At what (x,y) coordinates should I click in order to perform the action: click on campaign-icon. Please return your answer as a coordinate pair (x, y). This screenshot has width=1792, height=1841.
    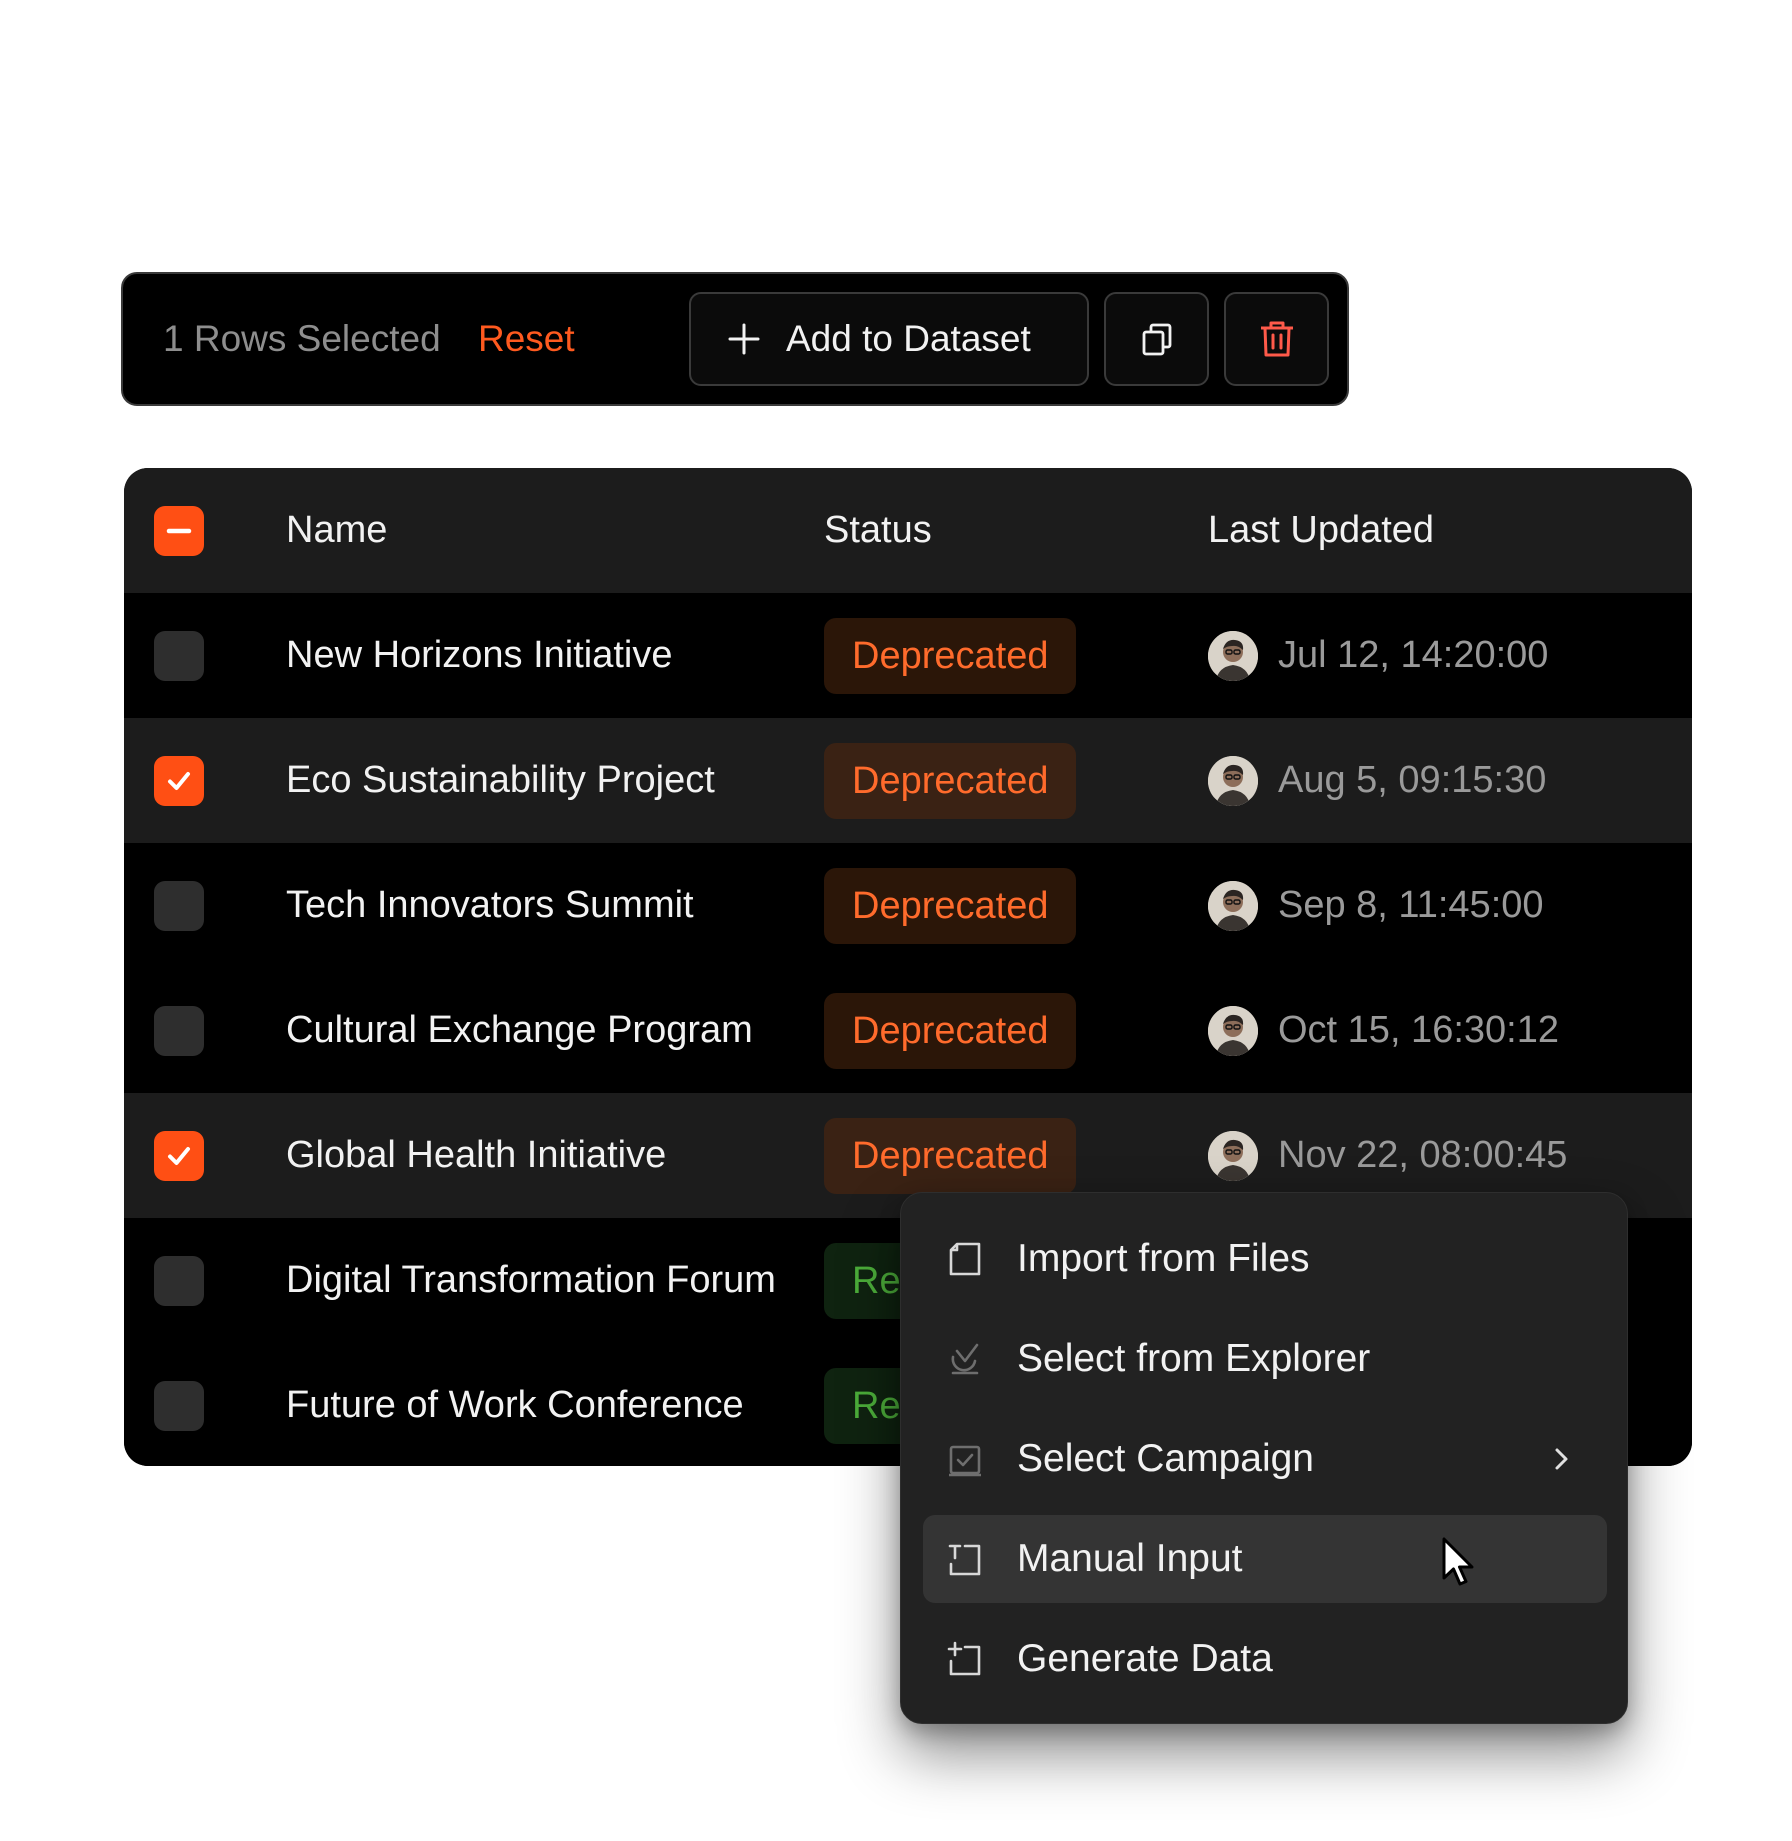
    Looking at the image, I should click on (965, 1459).